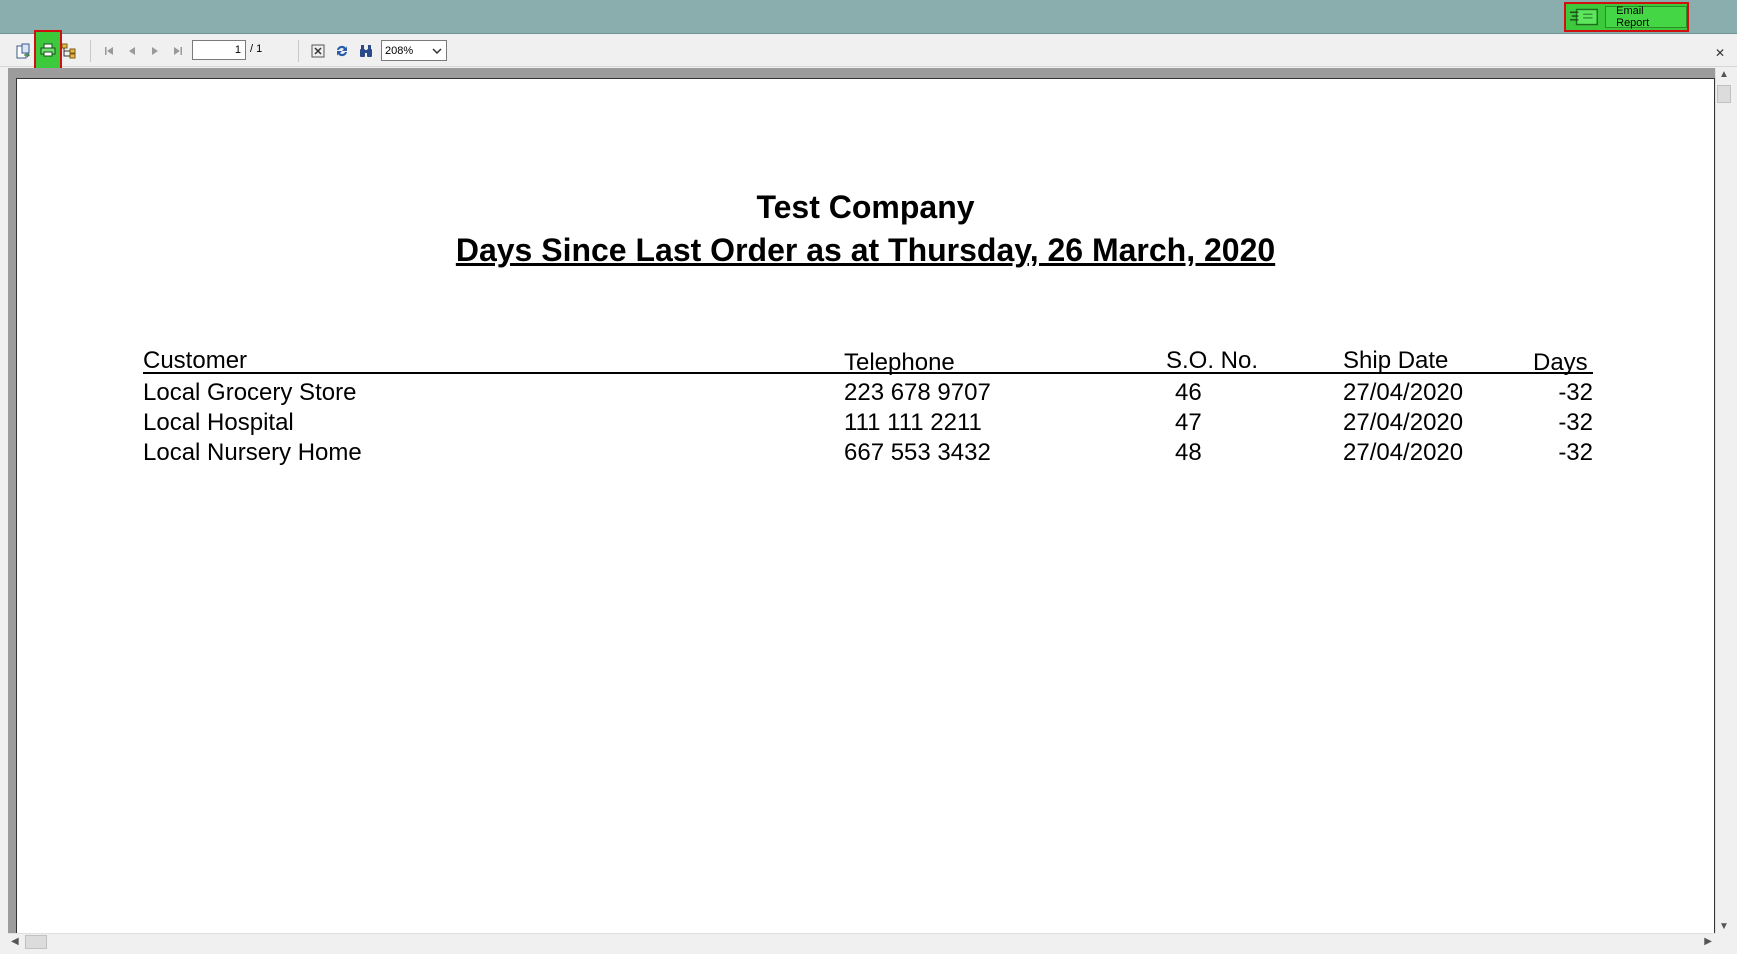  Describe the element at coordinates (178, 51) in the screenshot. I see `last-page-icon` at that location.